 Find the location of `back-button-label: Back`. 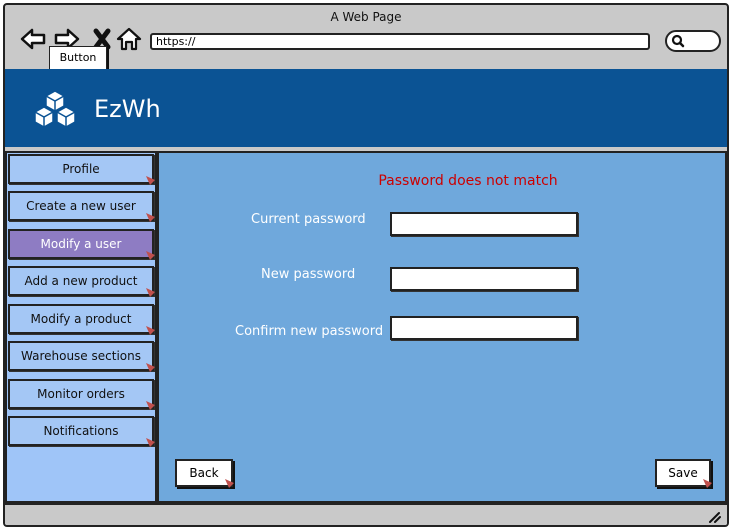

back-button-label: Back is located at coordinates (204, 473).